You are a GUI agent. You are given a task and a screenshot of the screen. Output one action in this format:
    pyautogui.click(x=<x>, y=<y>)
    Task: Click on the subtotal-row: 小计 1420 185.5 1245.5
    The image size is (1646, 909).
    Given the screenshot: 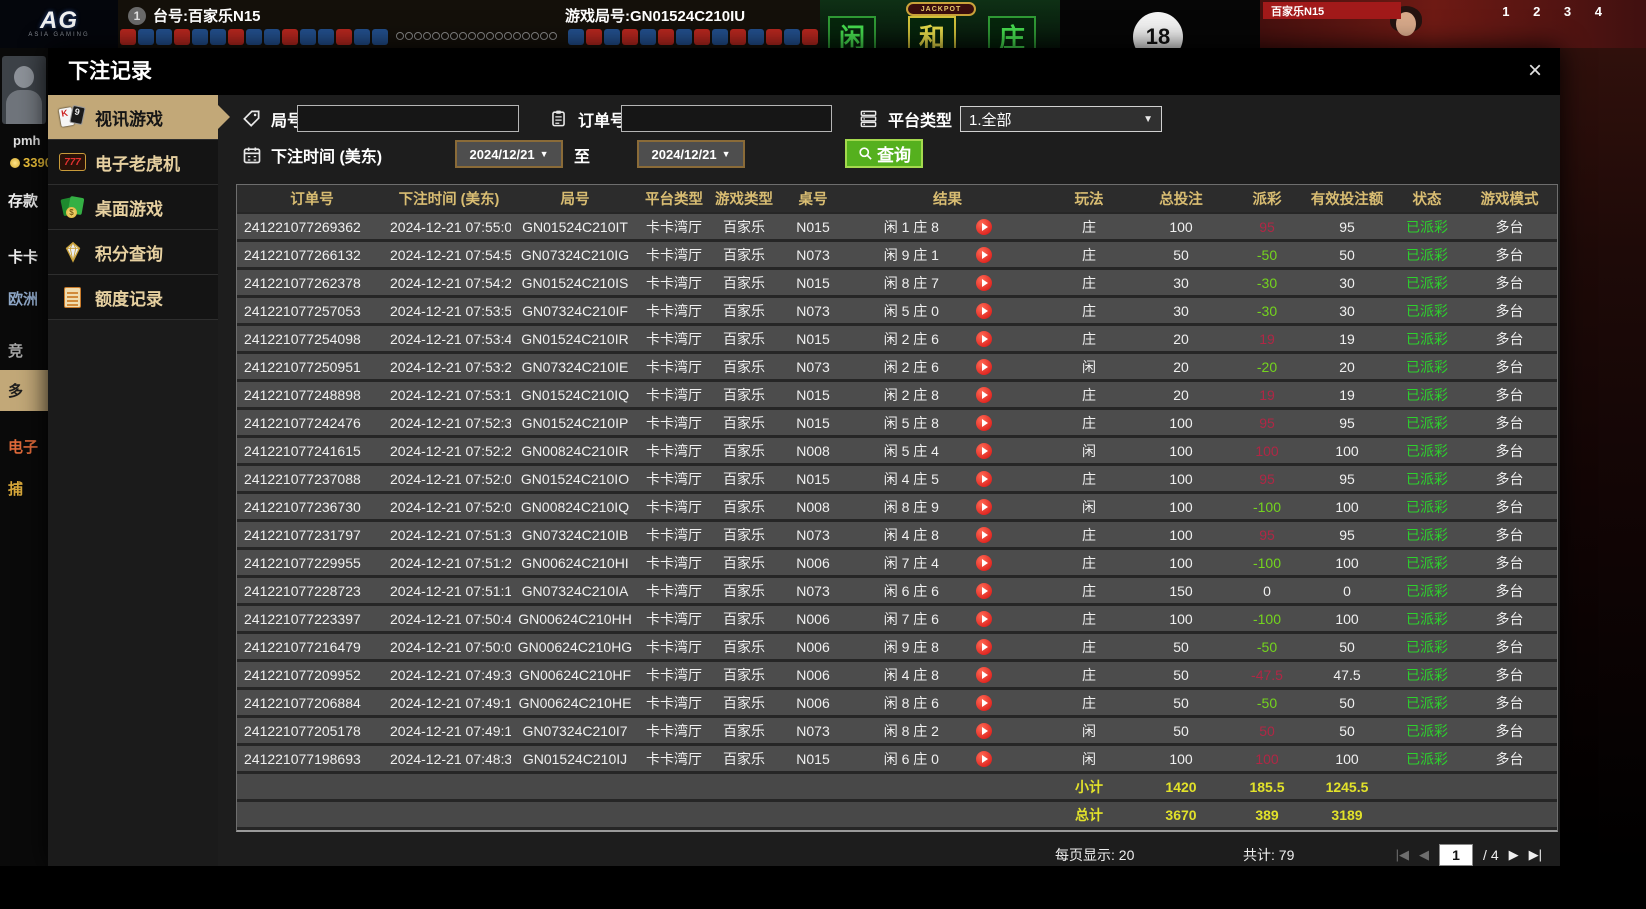 What is the action you would take?
    pyautogui.click(x=897, y=786)
    